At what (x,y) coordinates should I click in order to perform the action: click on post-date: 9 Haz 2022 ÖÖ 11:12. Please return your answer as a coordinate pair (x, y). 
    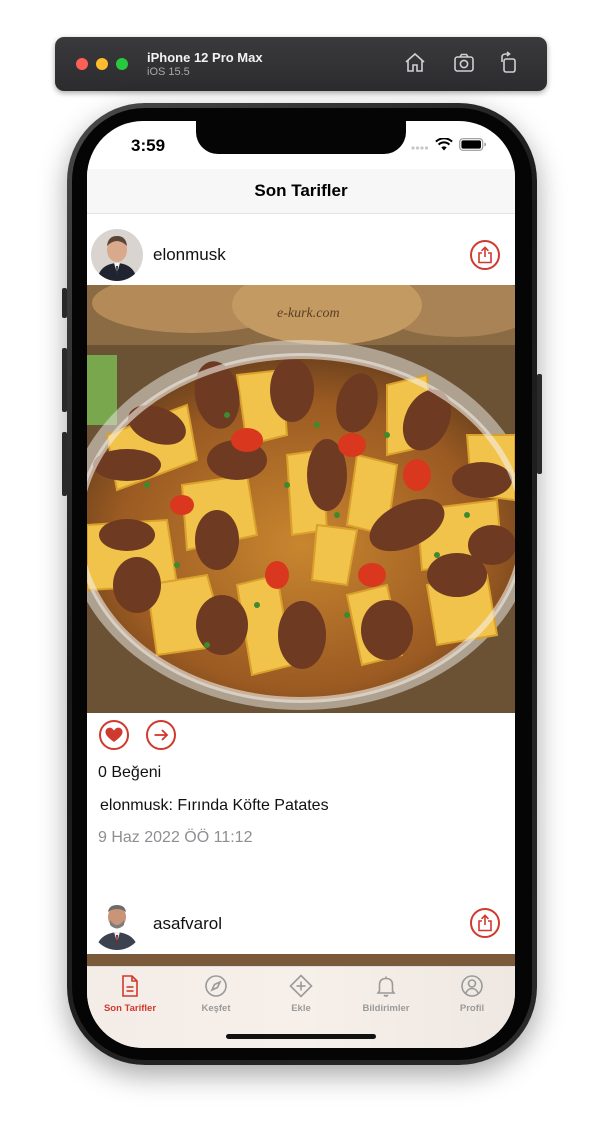
    Looking at the image, I should click on (175, 837).